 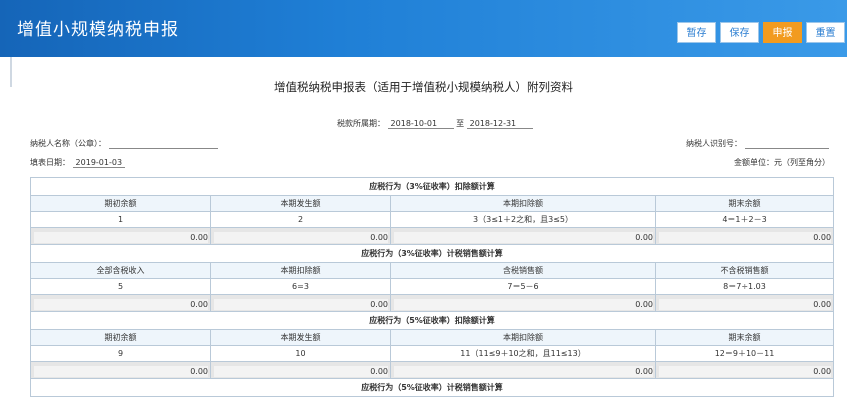 What do you see at coordinates (300, 286) in the screenshot?
I see `formula-cell: 6=3` at bounding box center [300, 286].